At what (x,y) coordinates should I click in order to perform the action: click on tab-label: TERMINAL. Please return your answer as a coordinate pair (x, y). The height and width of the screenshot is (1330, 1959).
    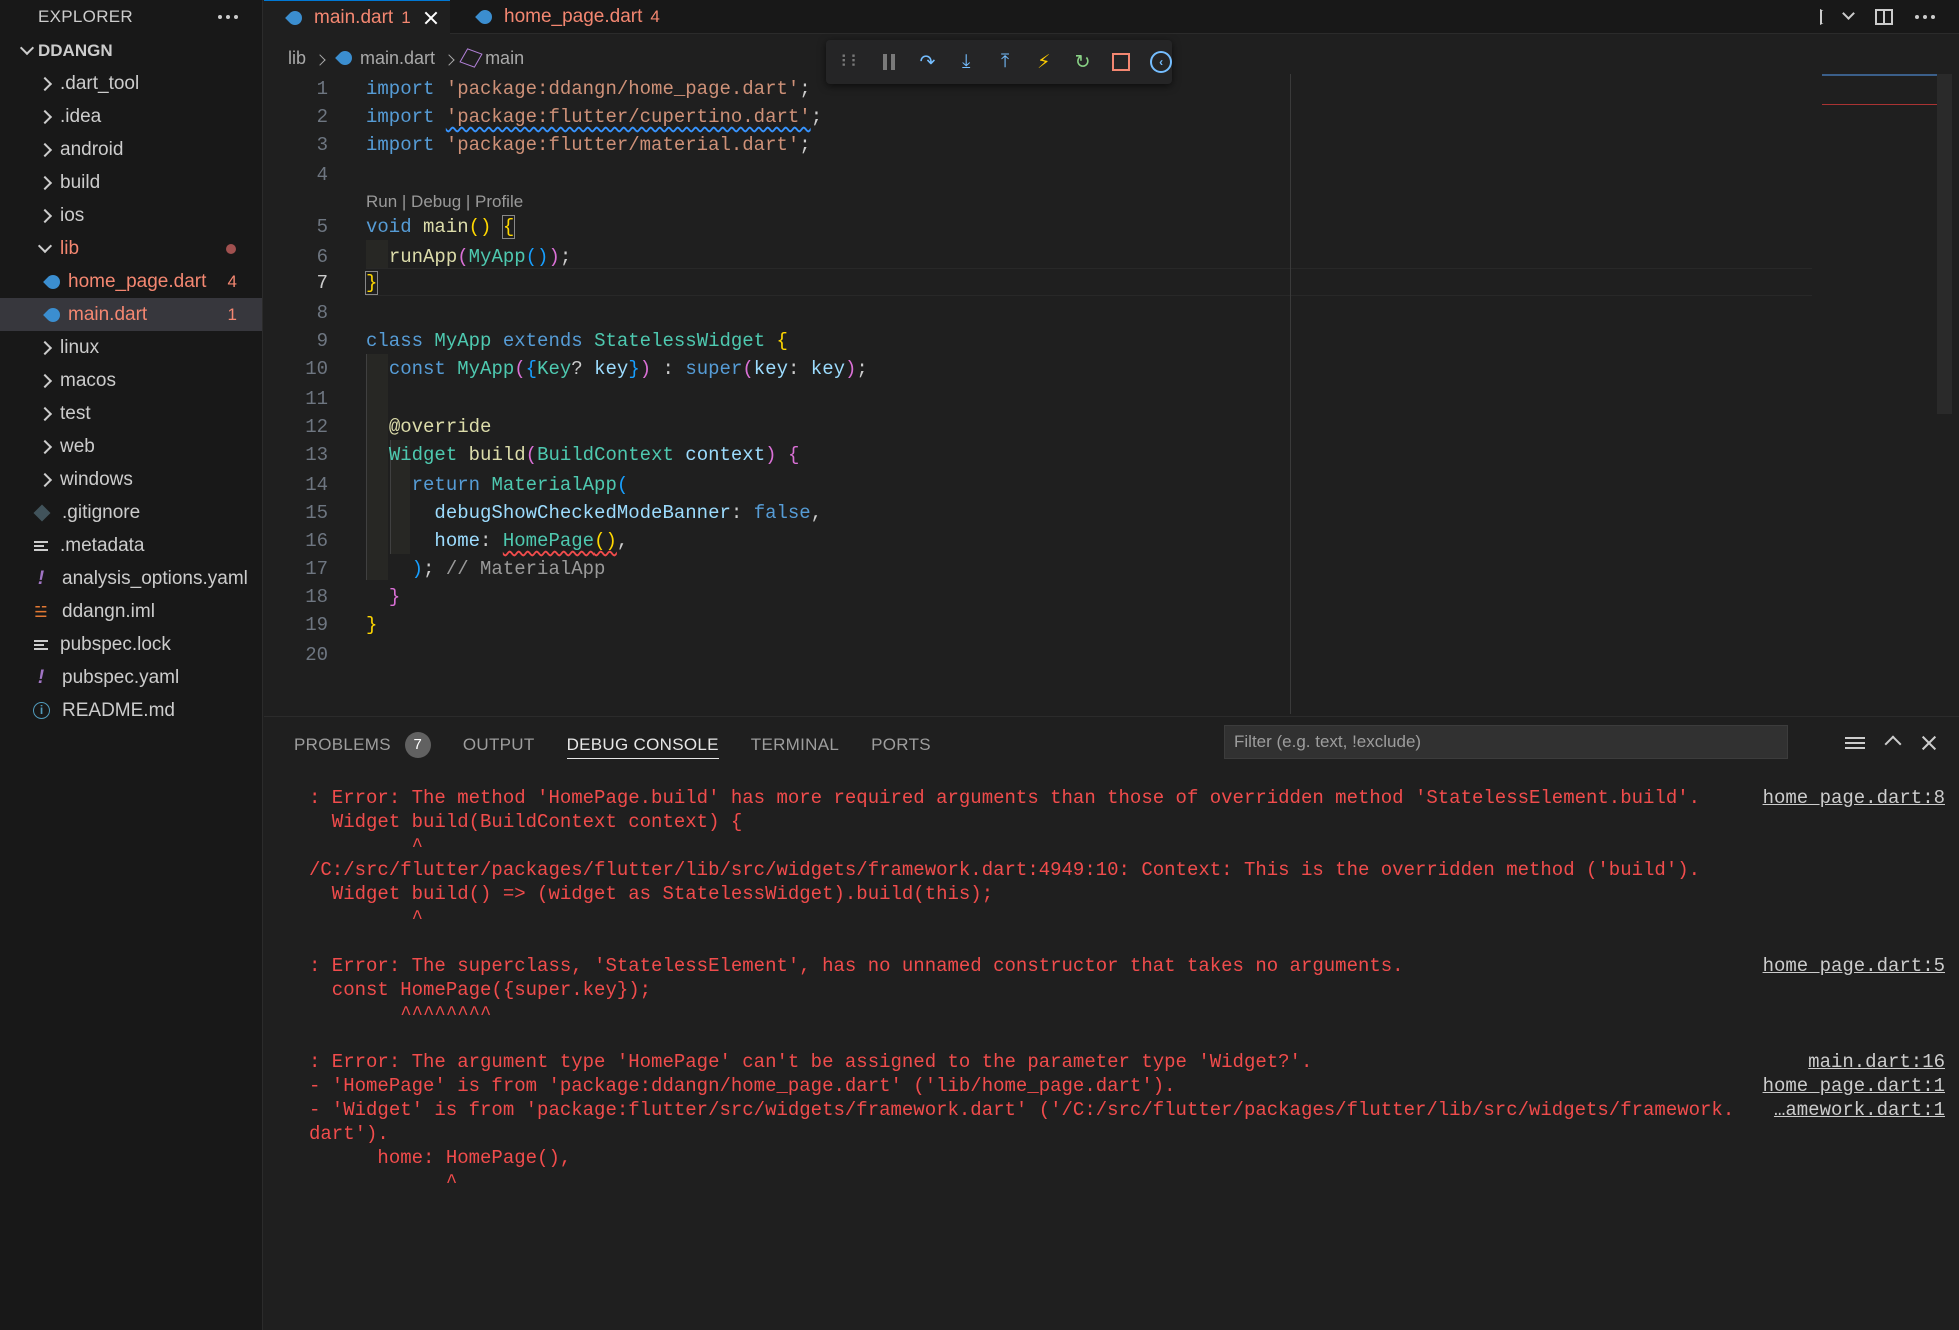
    Looking at the image, I should click on (795, 744).